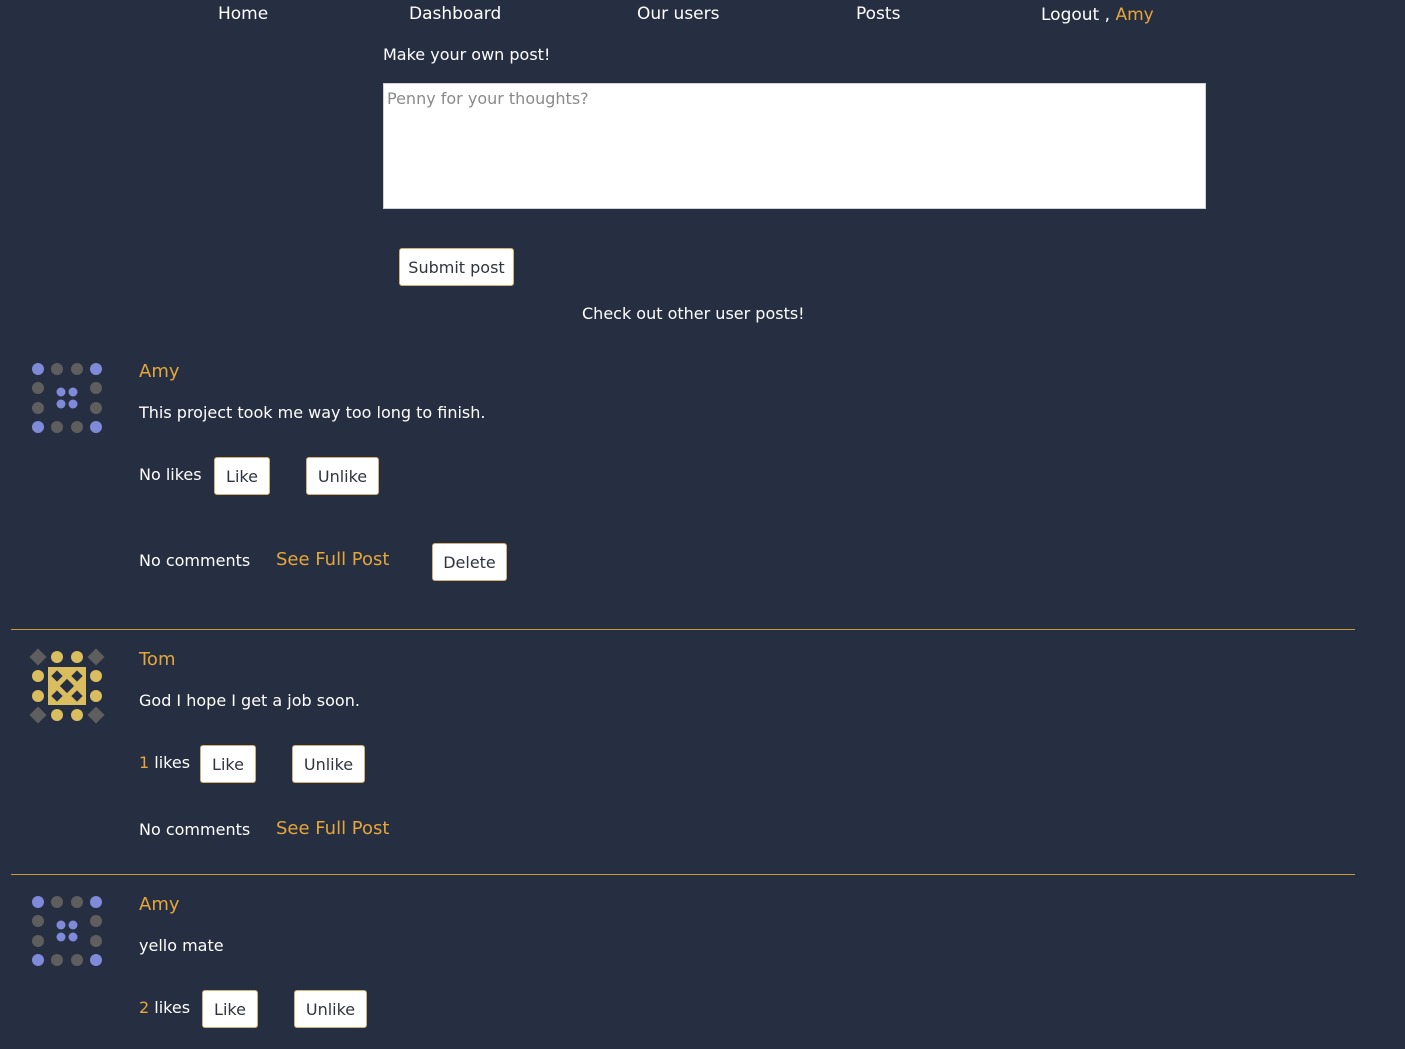 The width and height of the screenshot is (1405, 1049). What do you see at coordinates (1134, 15) in the screenshot?
I see `nav-current-user: Amy` at bounding box center [1134, 15].